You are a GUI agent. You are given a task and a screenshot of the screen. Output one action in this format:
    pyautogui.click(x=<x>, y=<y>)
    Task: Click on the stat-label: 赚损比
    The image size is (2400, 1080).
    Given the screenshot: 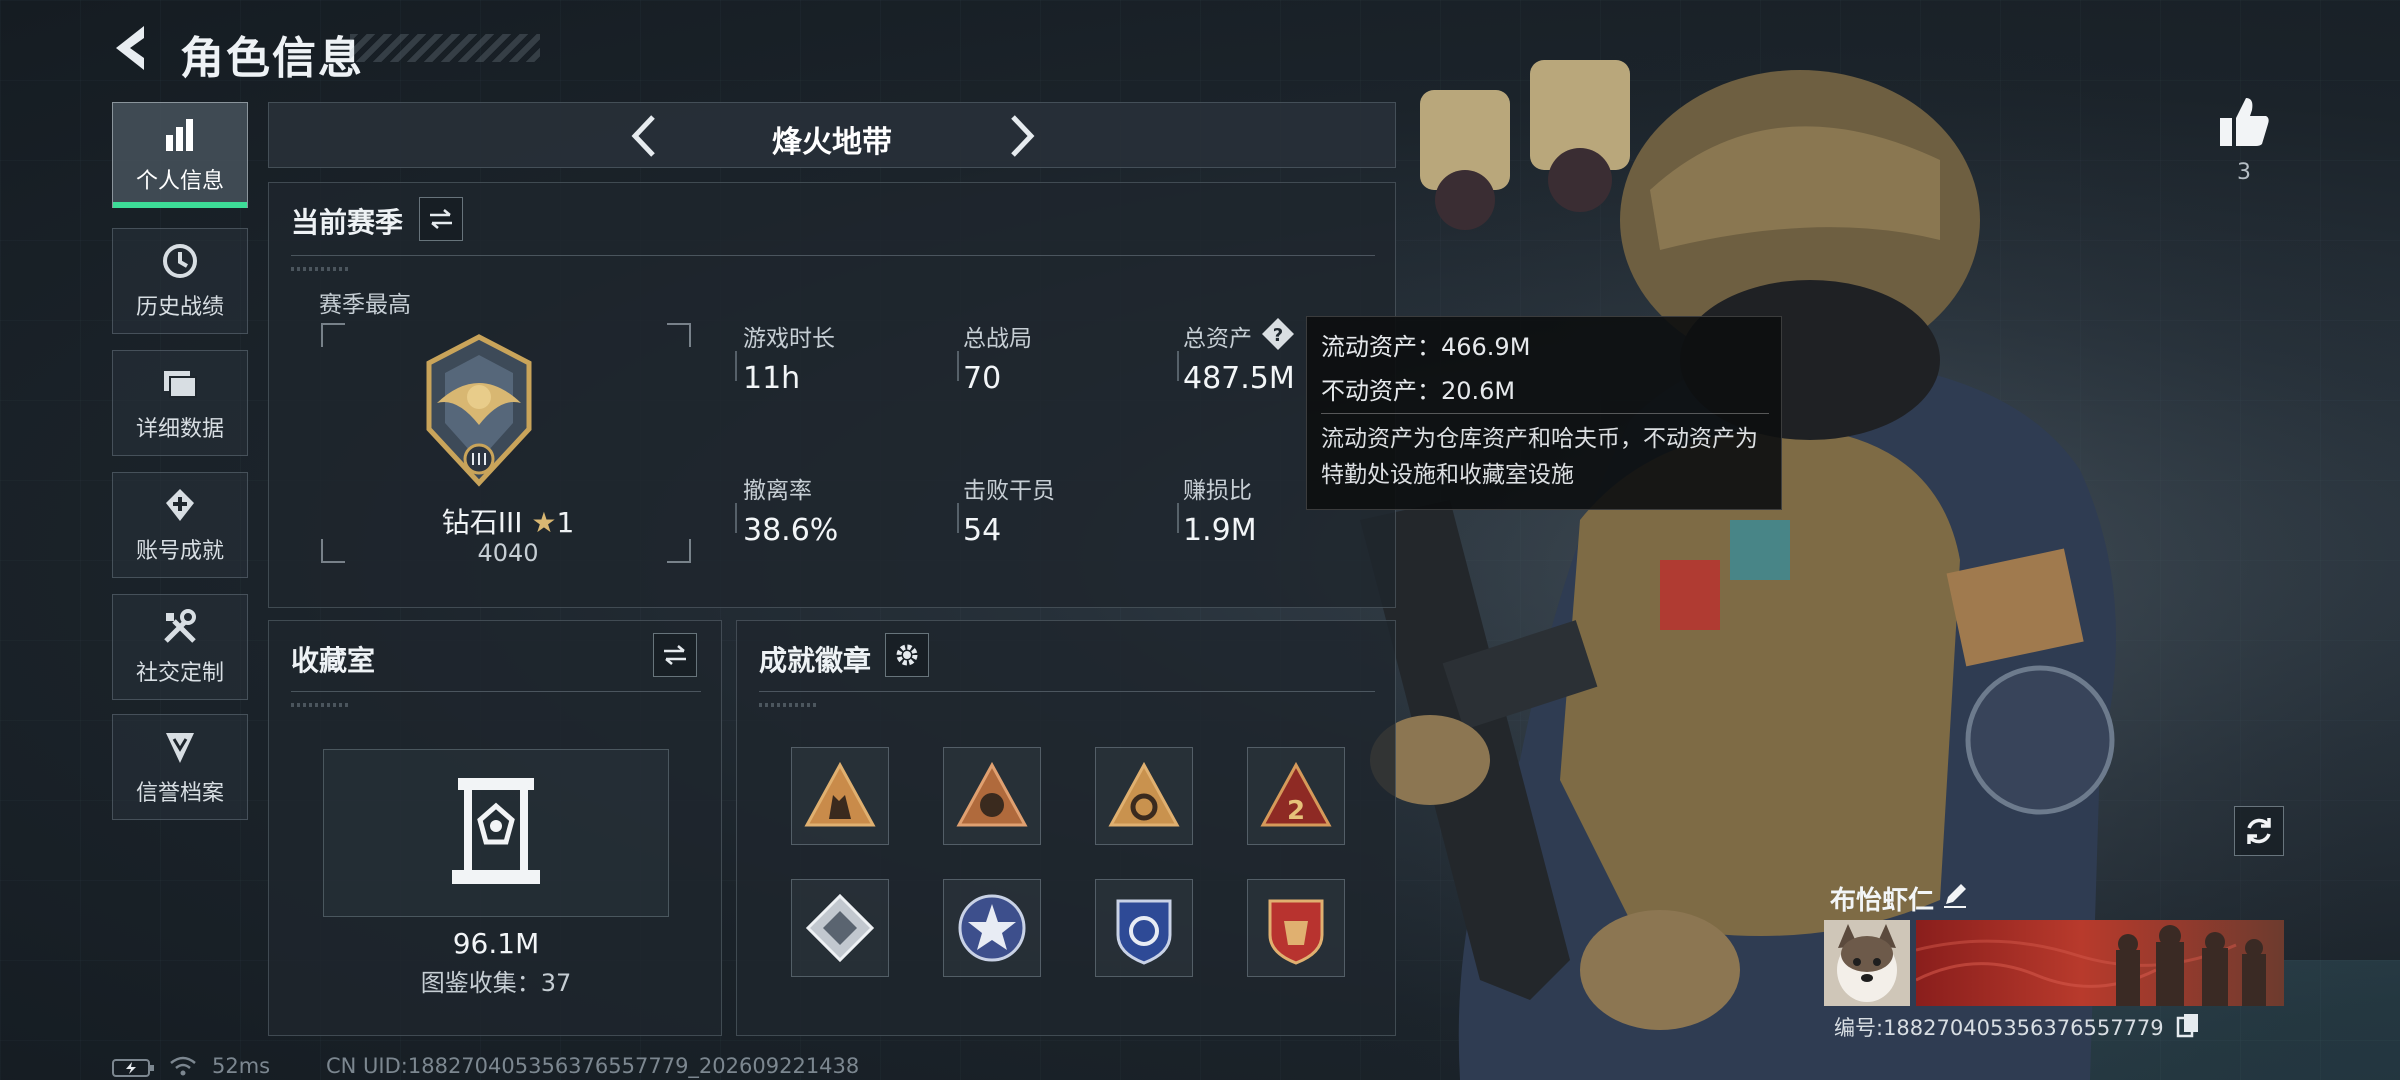 What is the action you would take?
    pyautogui.click(x=1217, y=491)
    